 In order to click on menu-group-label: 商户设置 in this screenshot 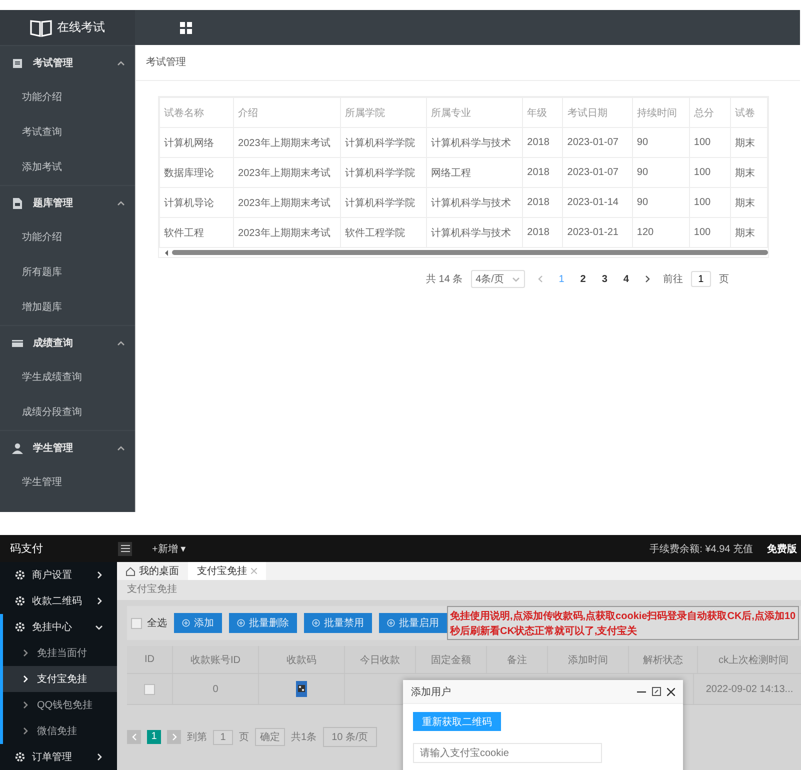, I will do `click(52, 575)`.